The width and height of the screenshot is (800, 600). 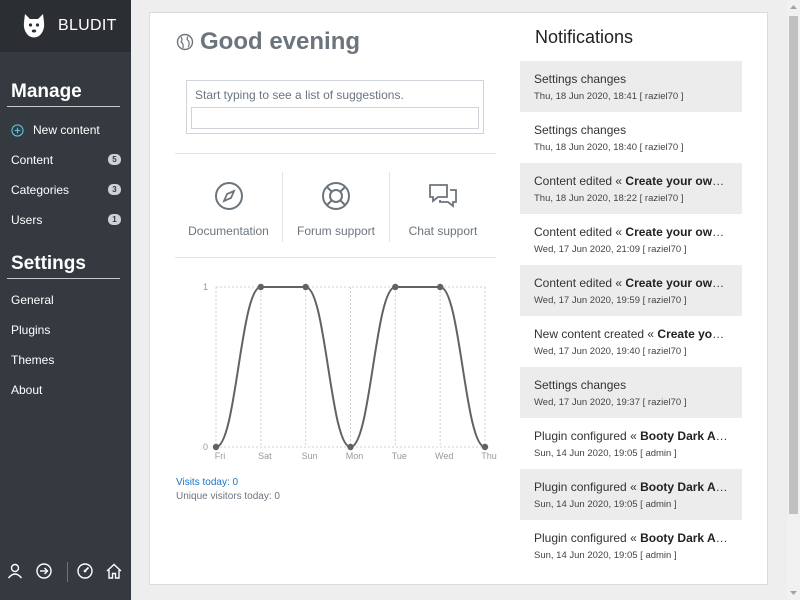 I want to click on x-tick-label: Wed, so click(x=444, y=456).